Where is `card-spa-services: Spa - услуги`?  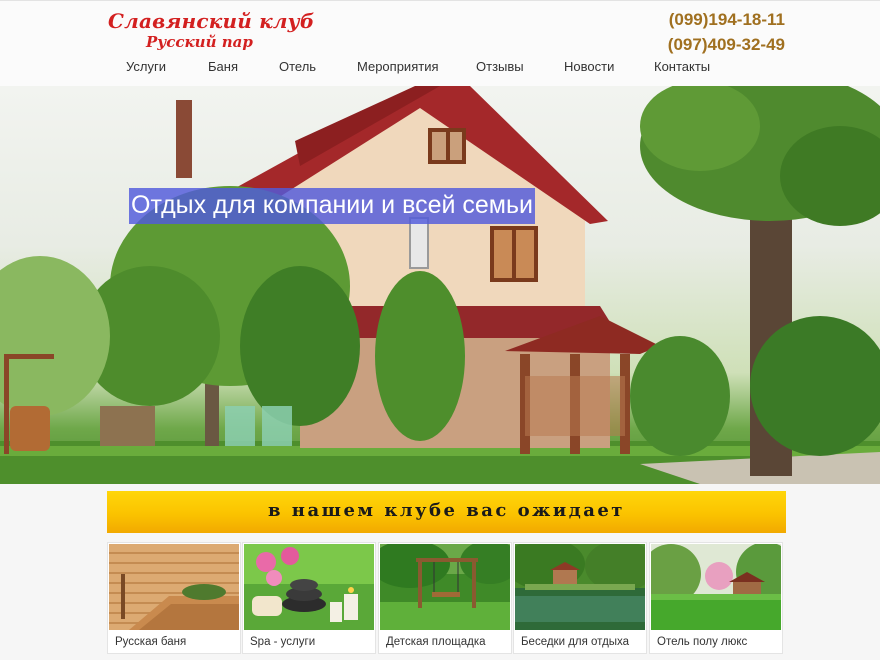
card-spa-services: Spa - услуги is located at coordinates (309, 598).